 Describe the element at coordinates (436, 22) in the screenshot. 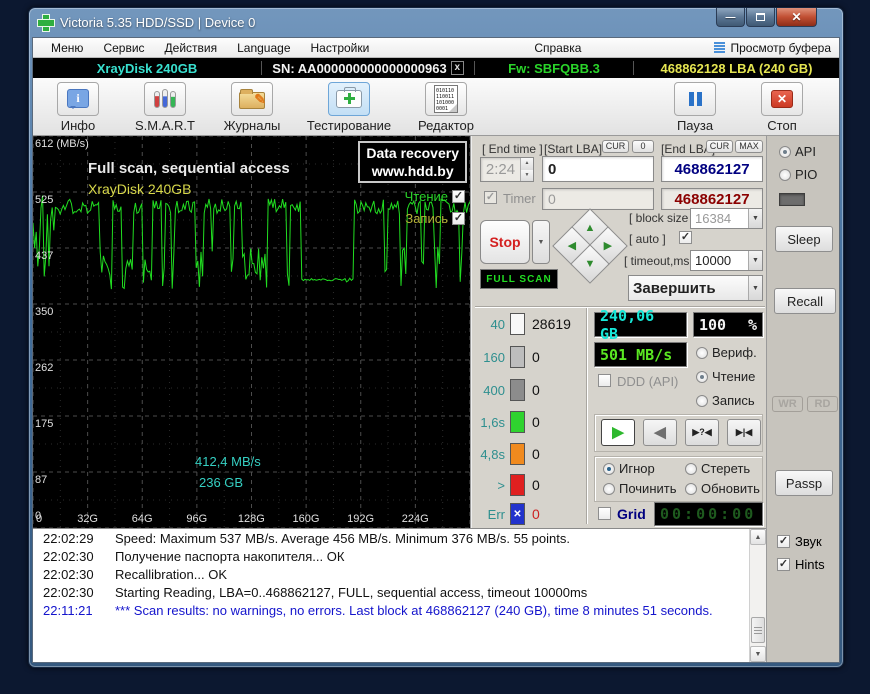

I see `title-bar: Victoria 5.35 HDD/SSD | Device 0 — ✕` at that location.